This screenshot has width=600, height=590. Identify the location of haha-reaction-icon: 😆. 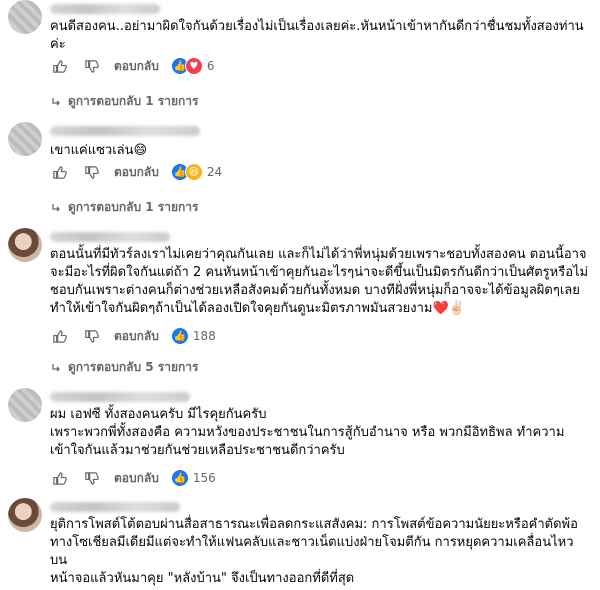
(193, 172).